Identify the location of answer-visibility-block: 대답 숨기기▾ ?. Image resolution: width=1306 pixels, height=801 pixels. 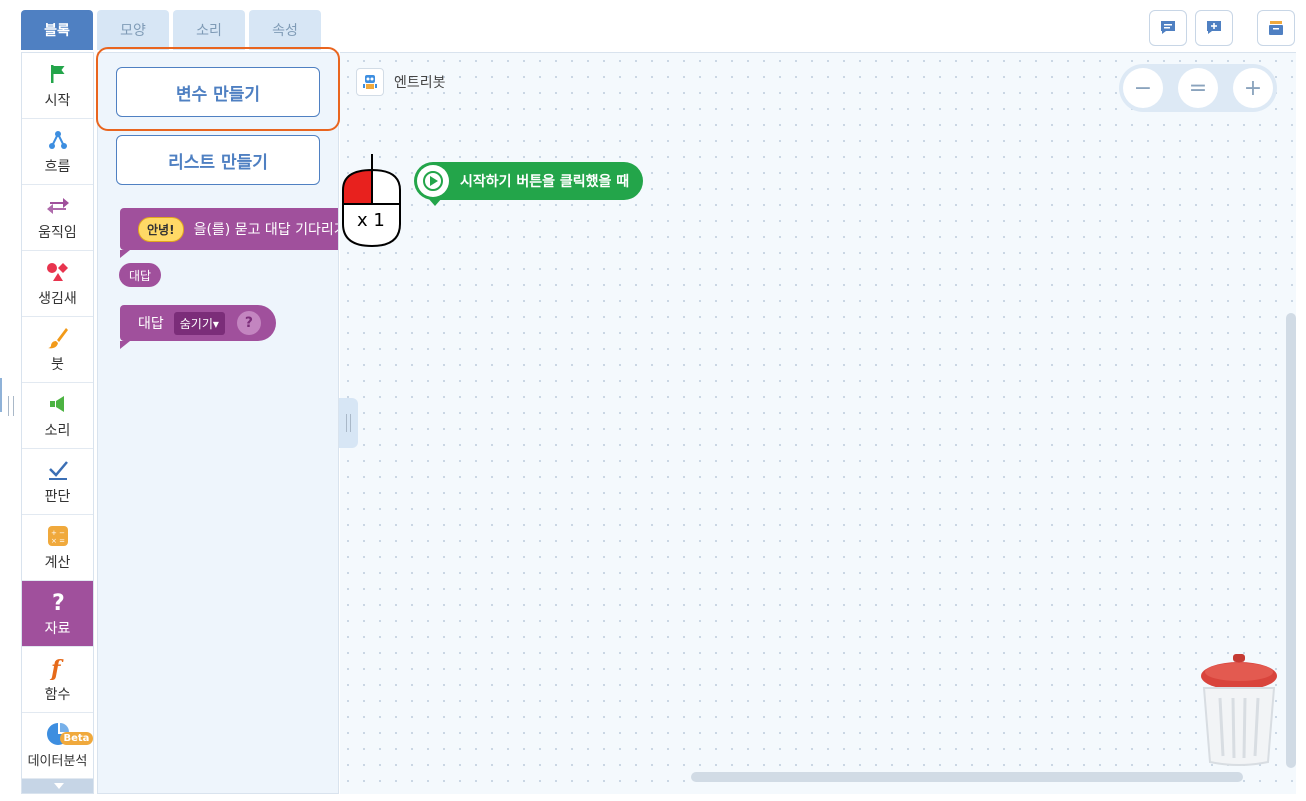
(198, 323).